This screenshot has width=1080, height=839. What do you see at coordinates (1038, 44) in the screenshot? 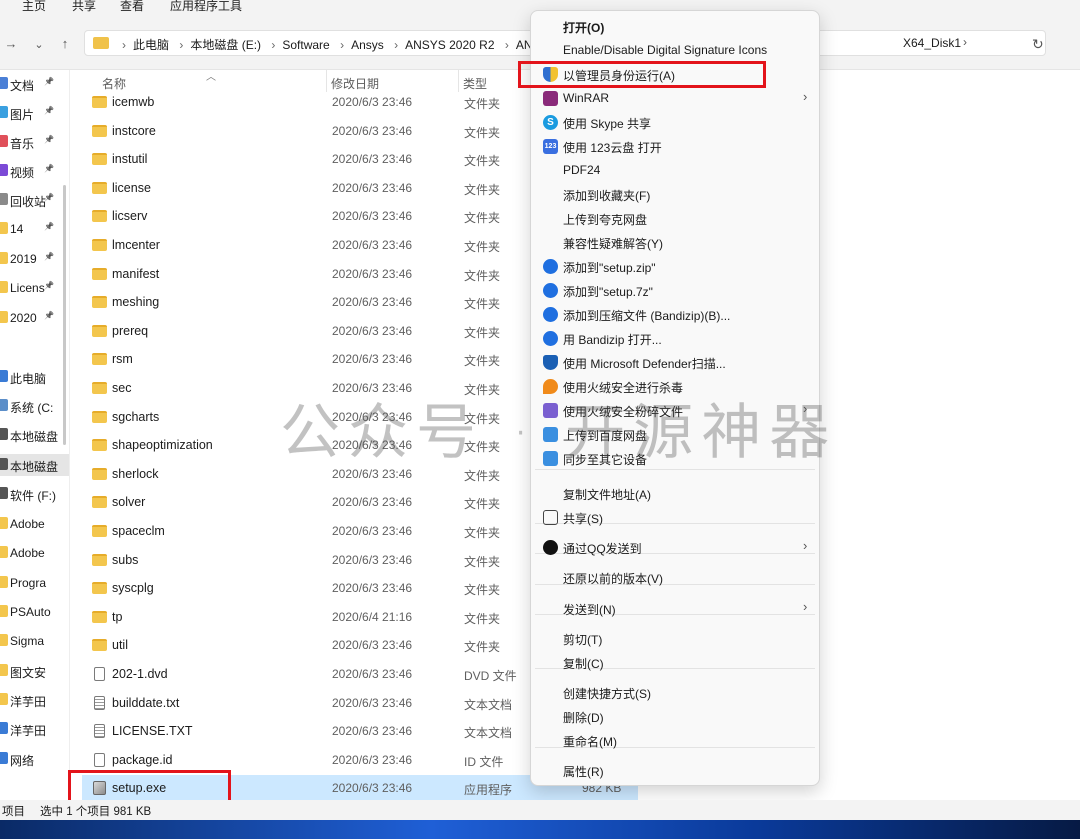
I see `refresh-icon: ↻` at bounding box center [1038, 44].